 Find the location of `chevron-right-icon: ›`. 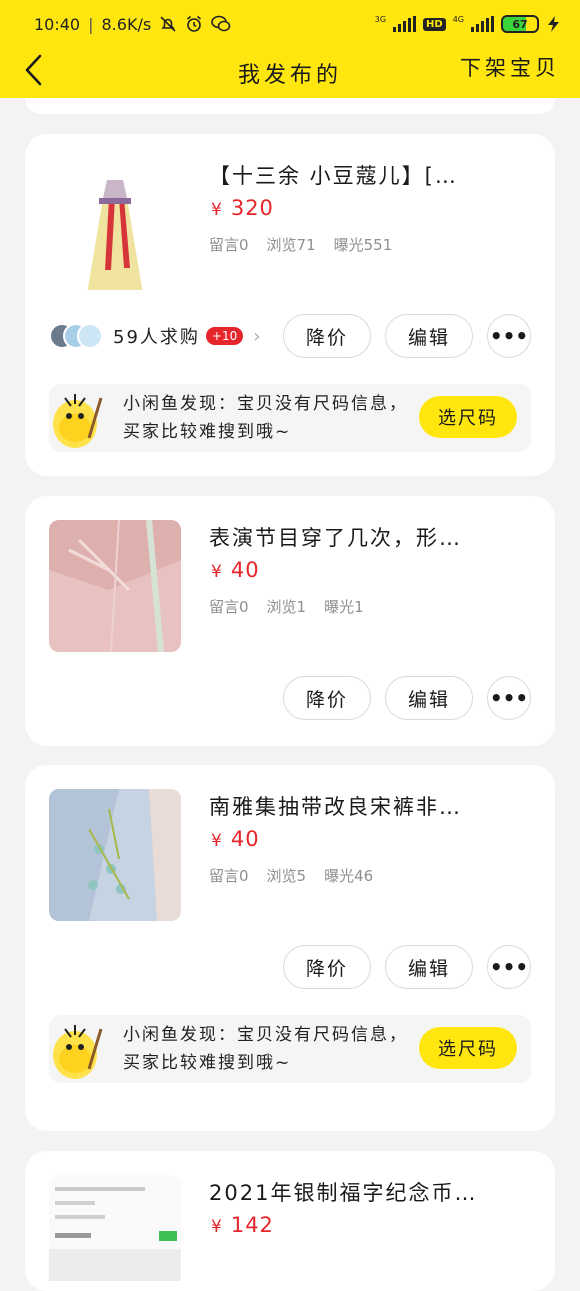

chevron-right-icon: › is located at coordinates (257, 336).